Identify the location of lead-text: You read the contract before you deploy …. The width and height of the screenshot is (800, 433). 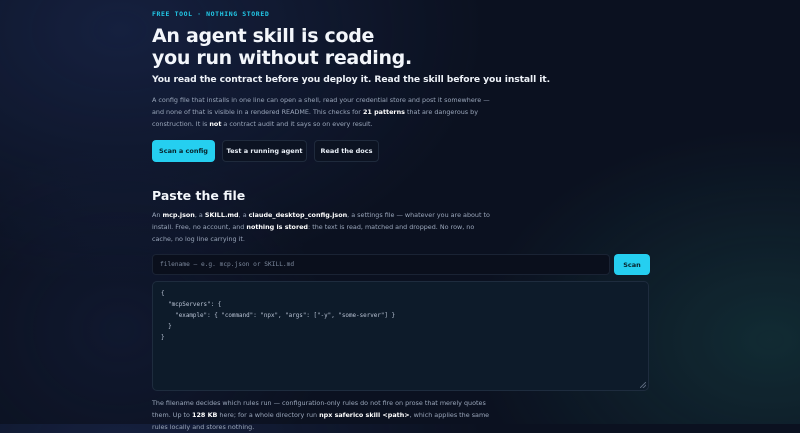
(351, 79).